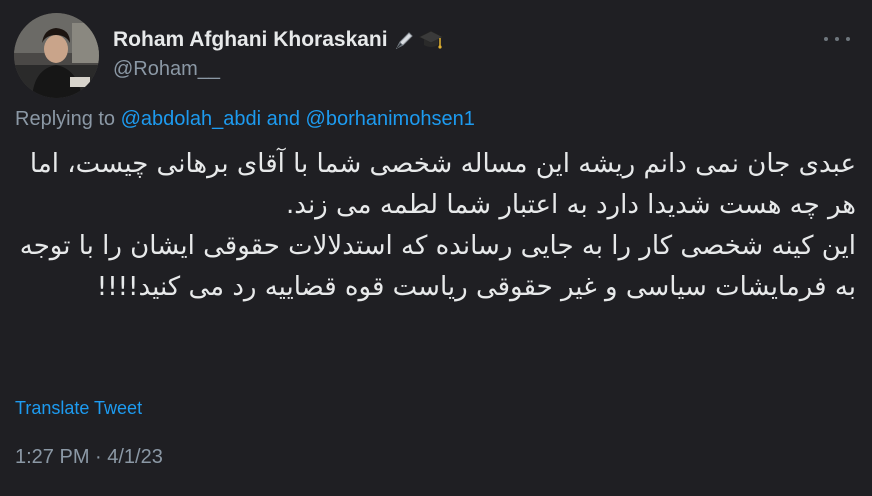 This screenshot has width=872, height=496. Describe the element at coordinates (390, 119) in the screenshot. I see `mention-link-borhani: @borhanimohsen1` at that location.